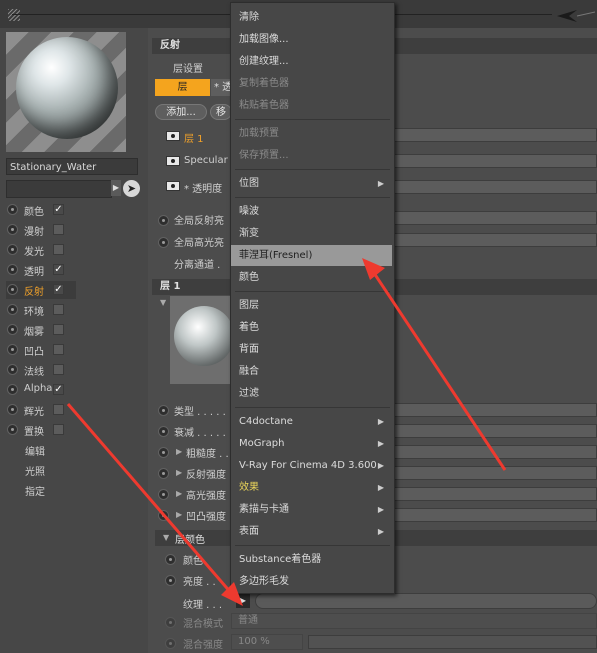 Image resolution: width=597 pixels, height=653 pixels. I want to click on blend-strength-radio, so click(171, 644).